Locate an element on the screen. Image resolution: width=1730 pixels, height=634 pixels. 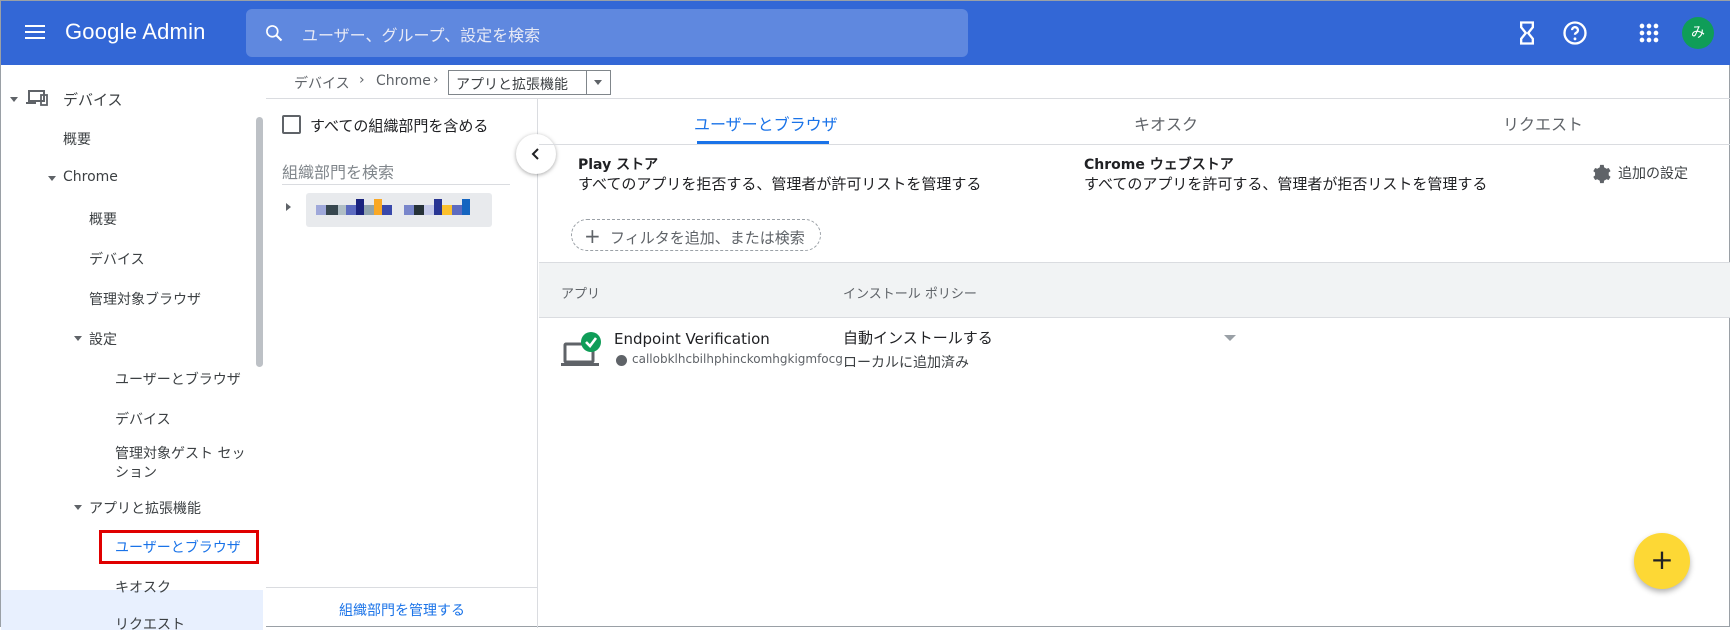
tab-bar: ユーザーとブラウザ キオスク リクエスト is located at coordinates (1134, 122).